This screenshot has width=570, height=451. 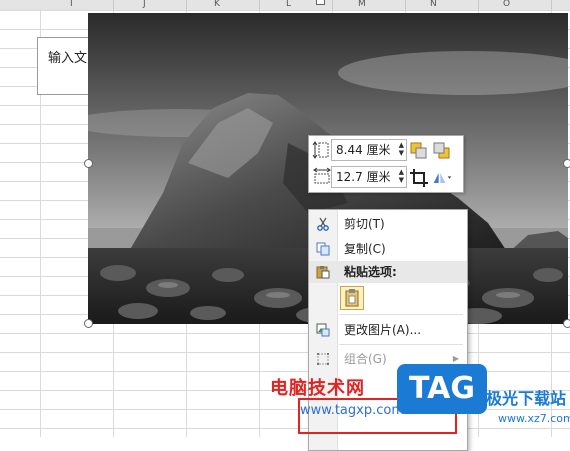 I want to click on change-picture-icon, so click(x=323, y=330).